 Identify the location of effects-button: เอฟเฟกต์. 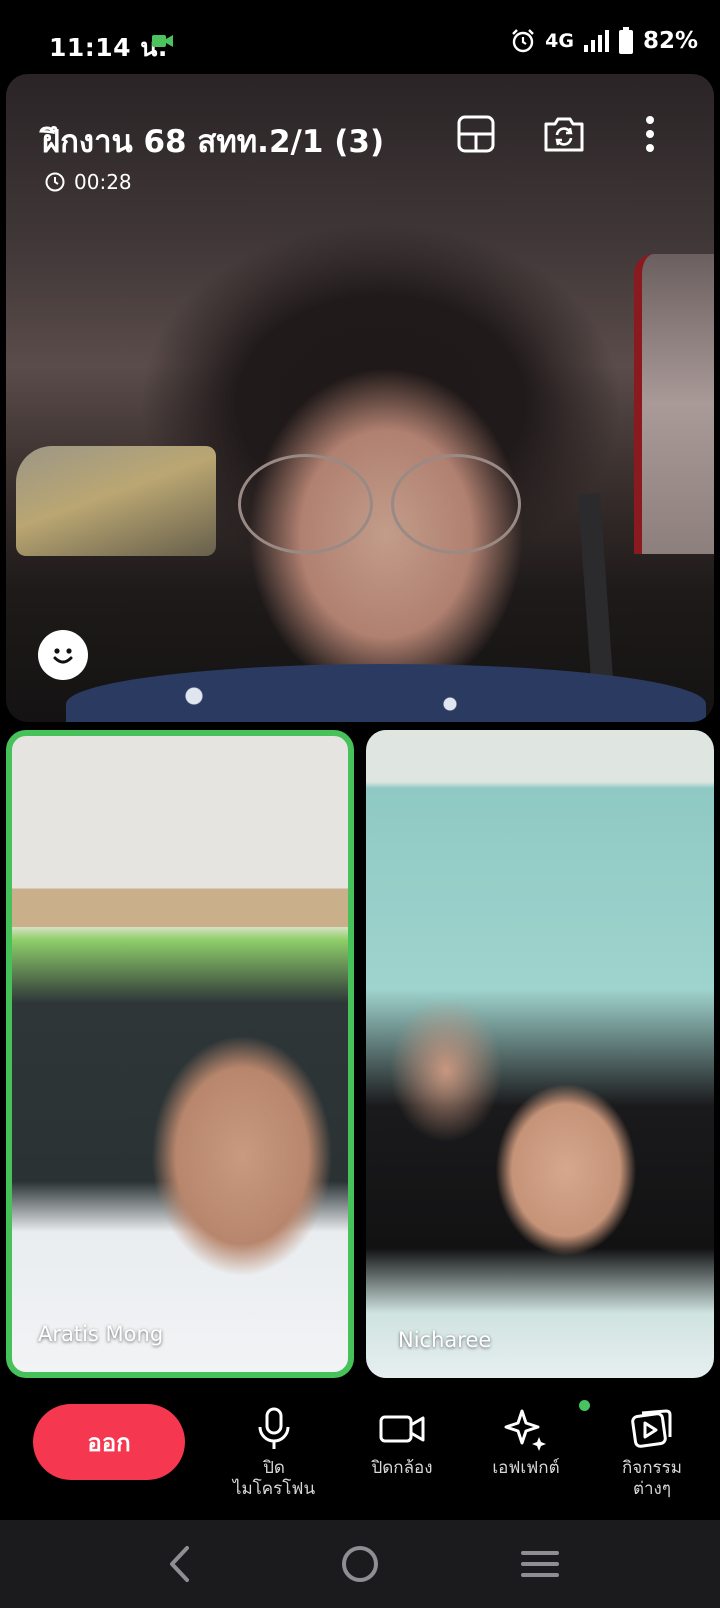
(528, 1439).